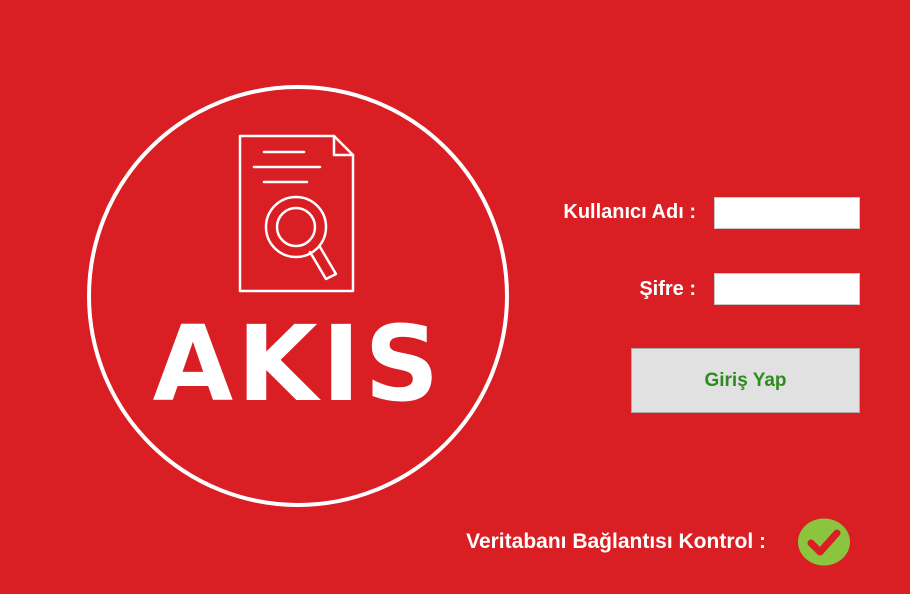  Describe the element at coordinates (824, 542) in the screenshot. I see `check-circle-icon` at that location.